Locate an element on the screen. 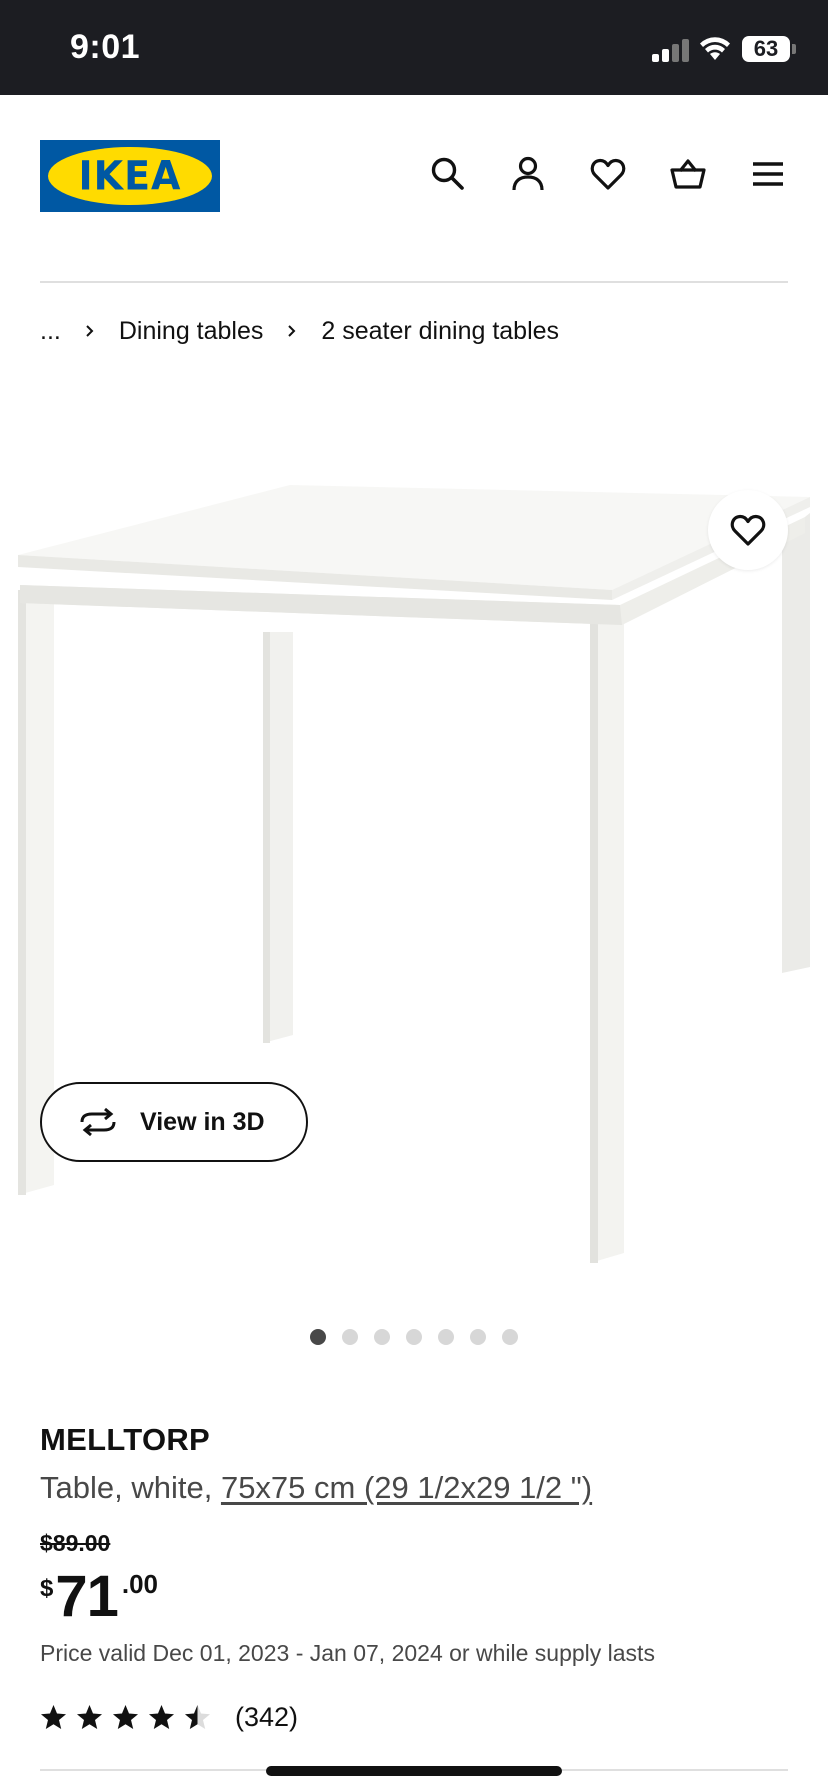  menu-icon is located at coordinates (768, 174).